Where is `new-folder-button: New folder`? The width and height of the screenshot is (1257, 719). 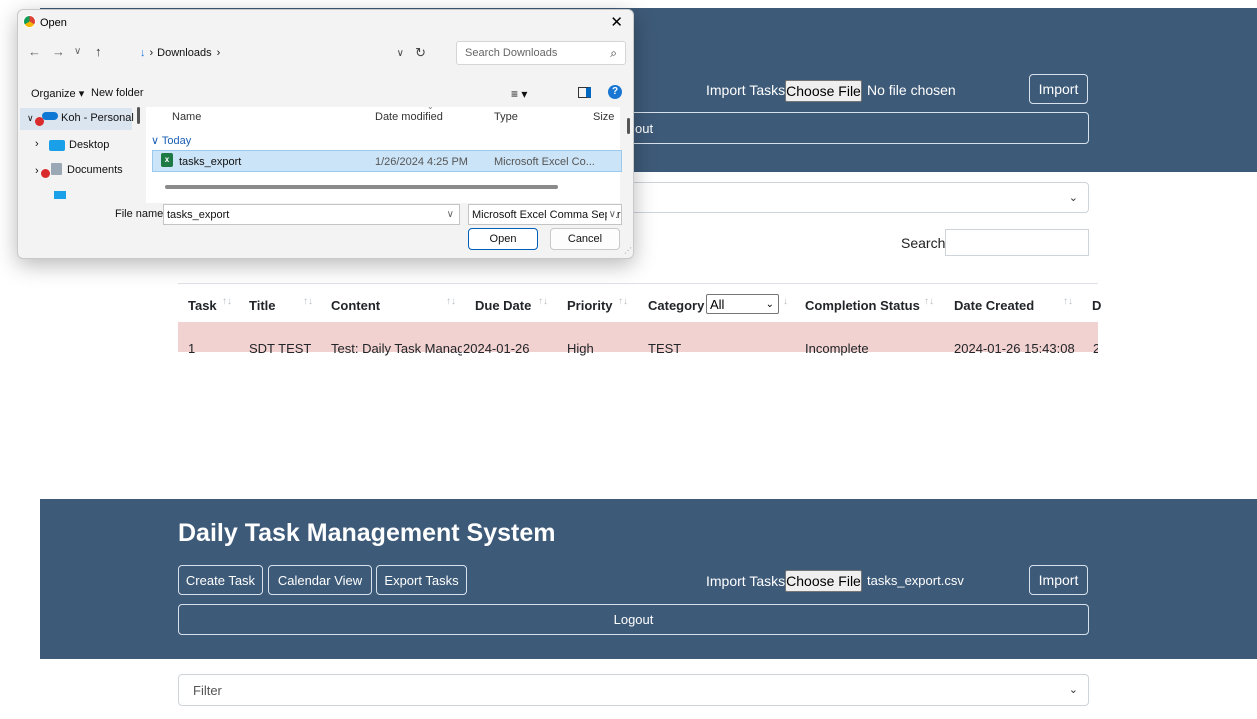 new-folder-button: New folder is located at coordinates (117, 93).